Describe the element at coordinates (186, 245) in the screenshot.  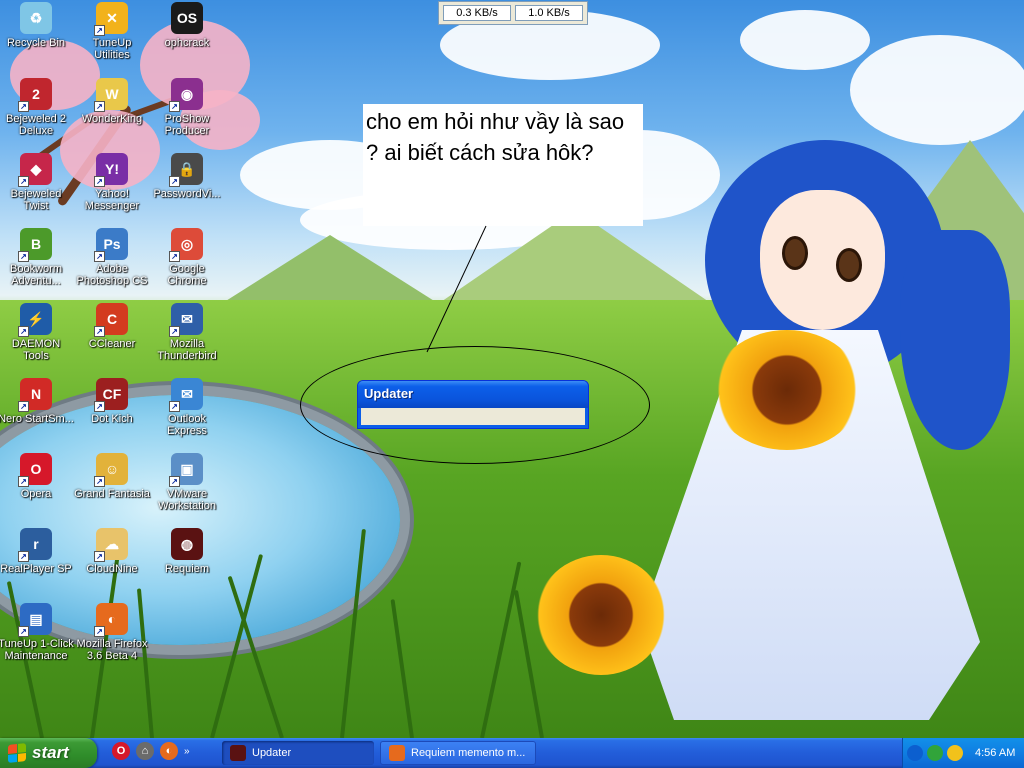
I see `chrome-icon: ◎ ↗` at that location.